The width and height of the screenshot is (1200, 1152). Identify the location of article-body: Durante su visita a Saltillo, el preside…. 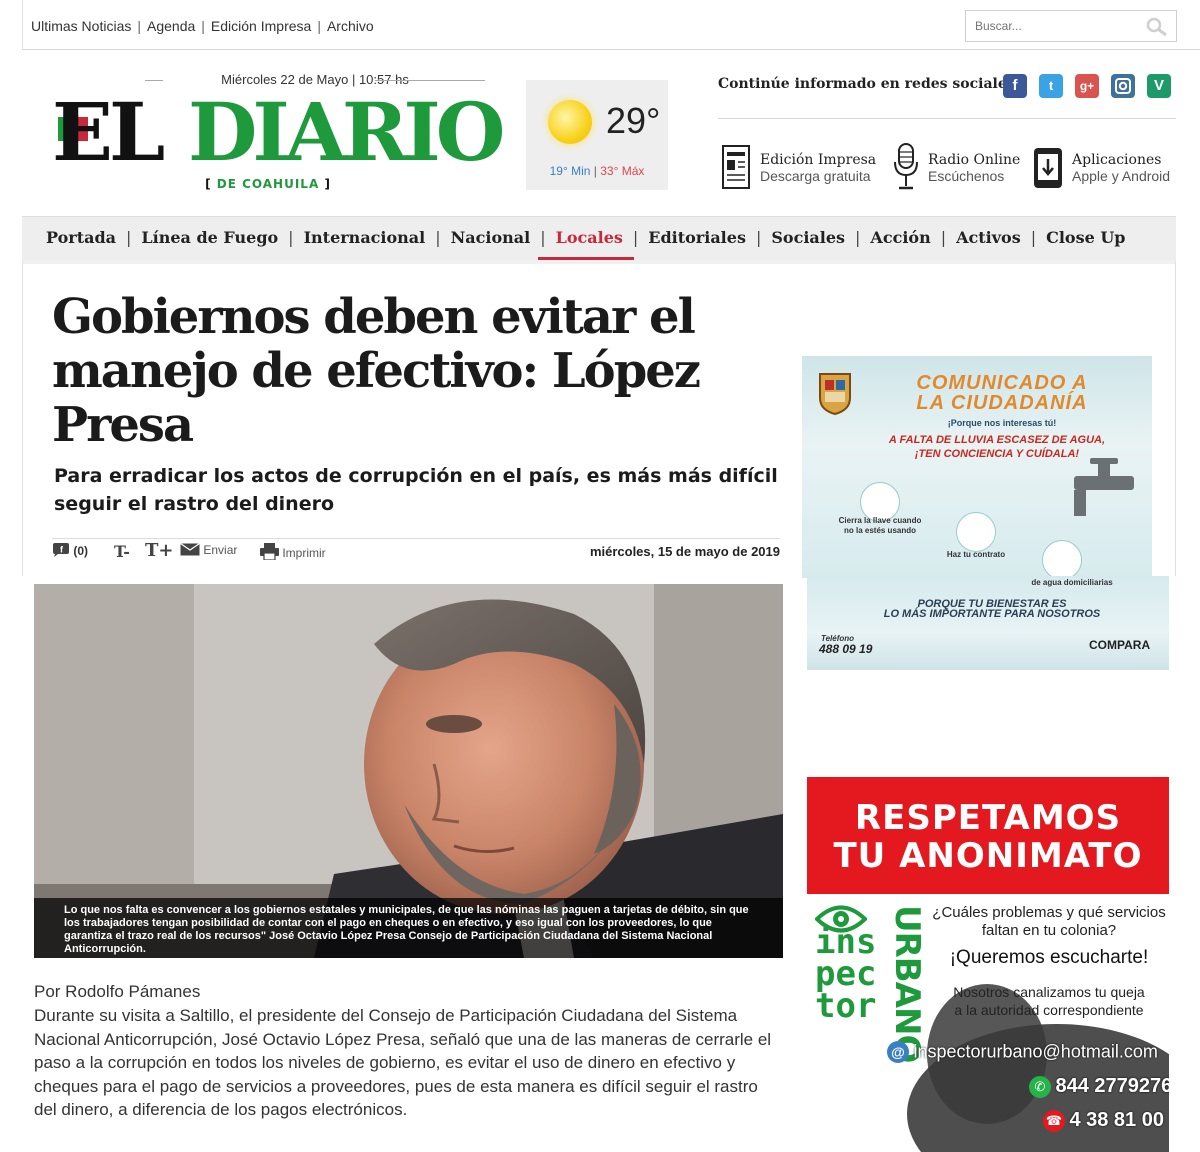
(403, 1063).